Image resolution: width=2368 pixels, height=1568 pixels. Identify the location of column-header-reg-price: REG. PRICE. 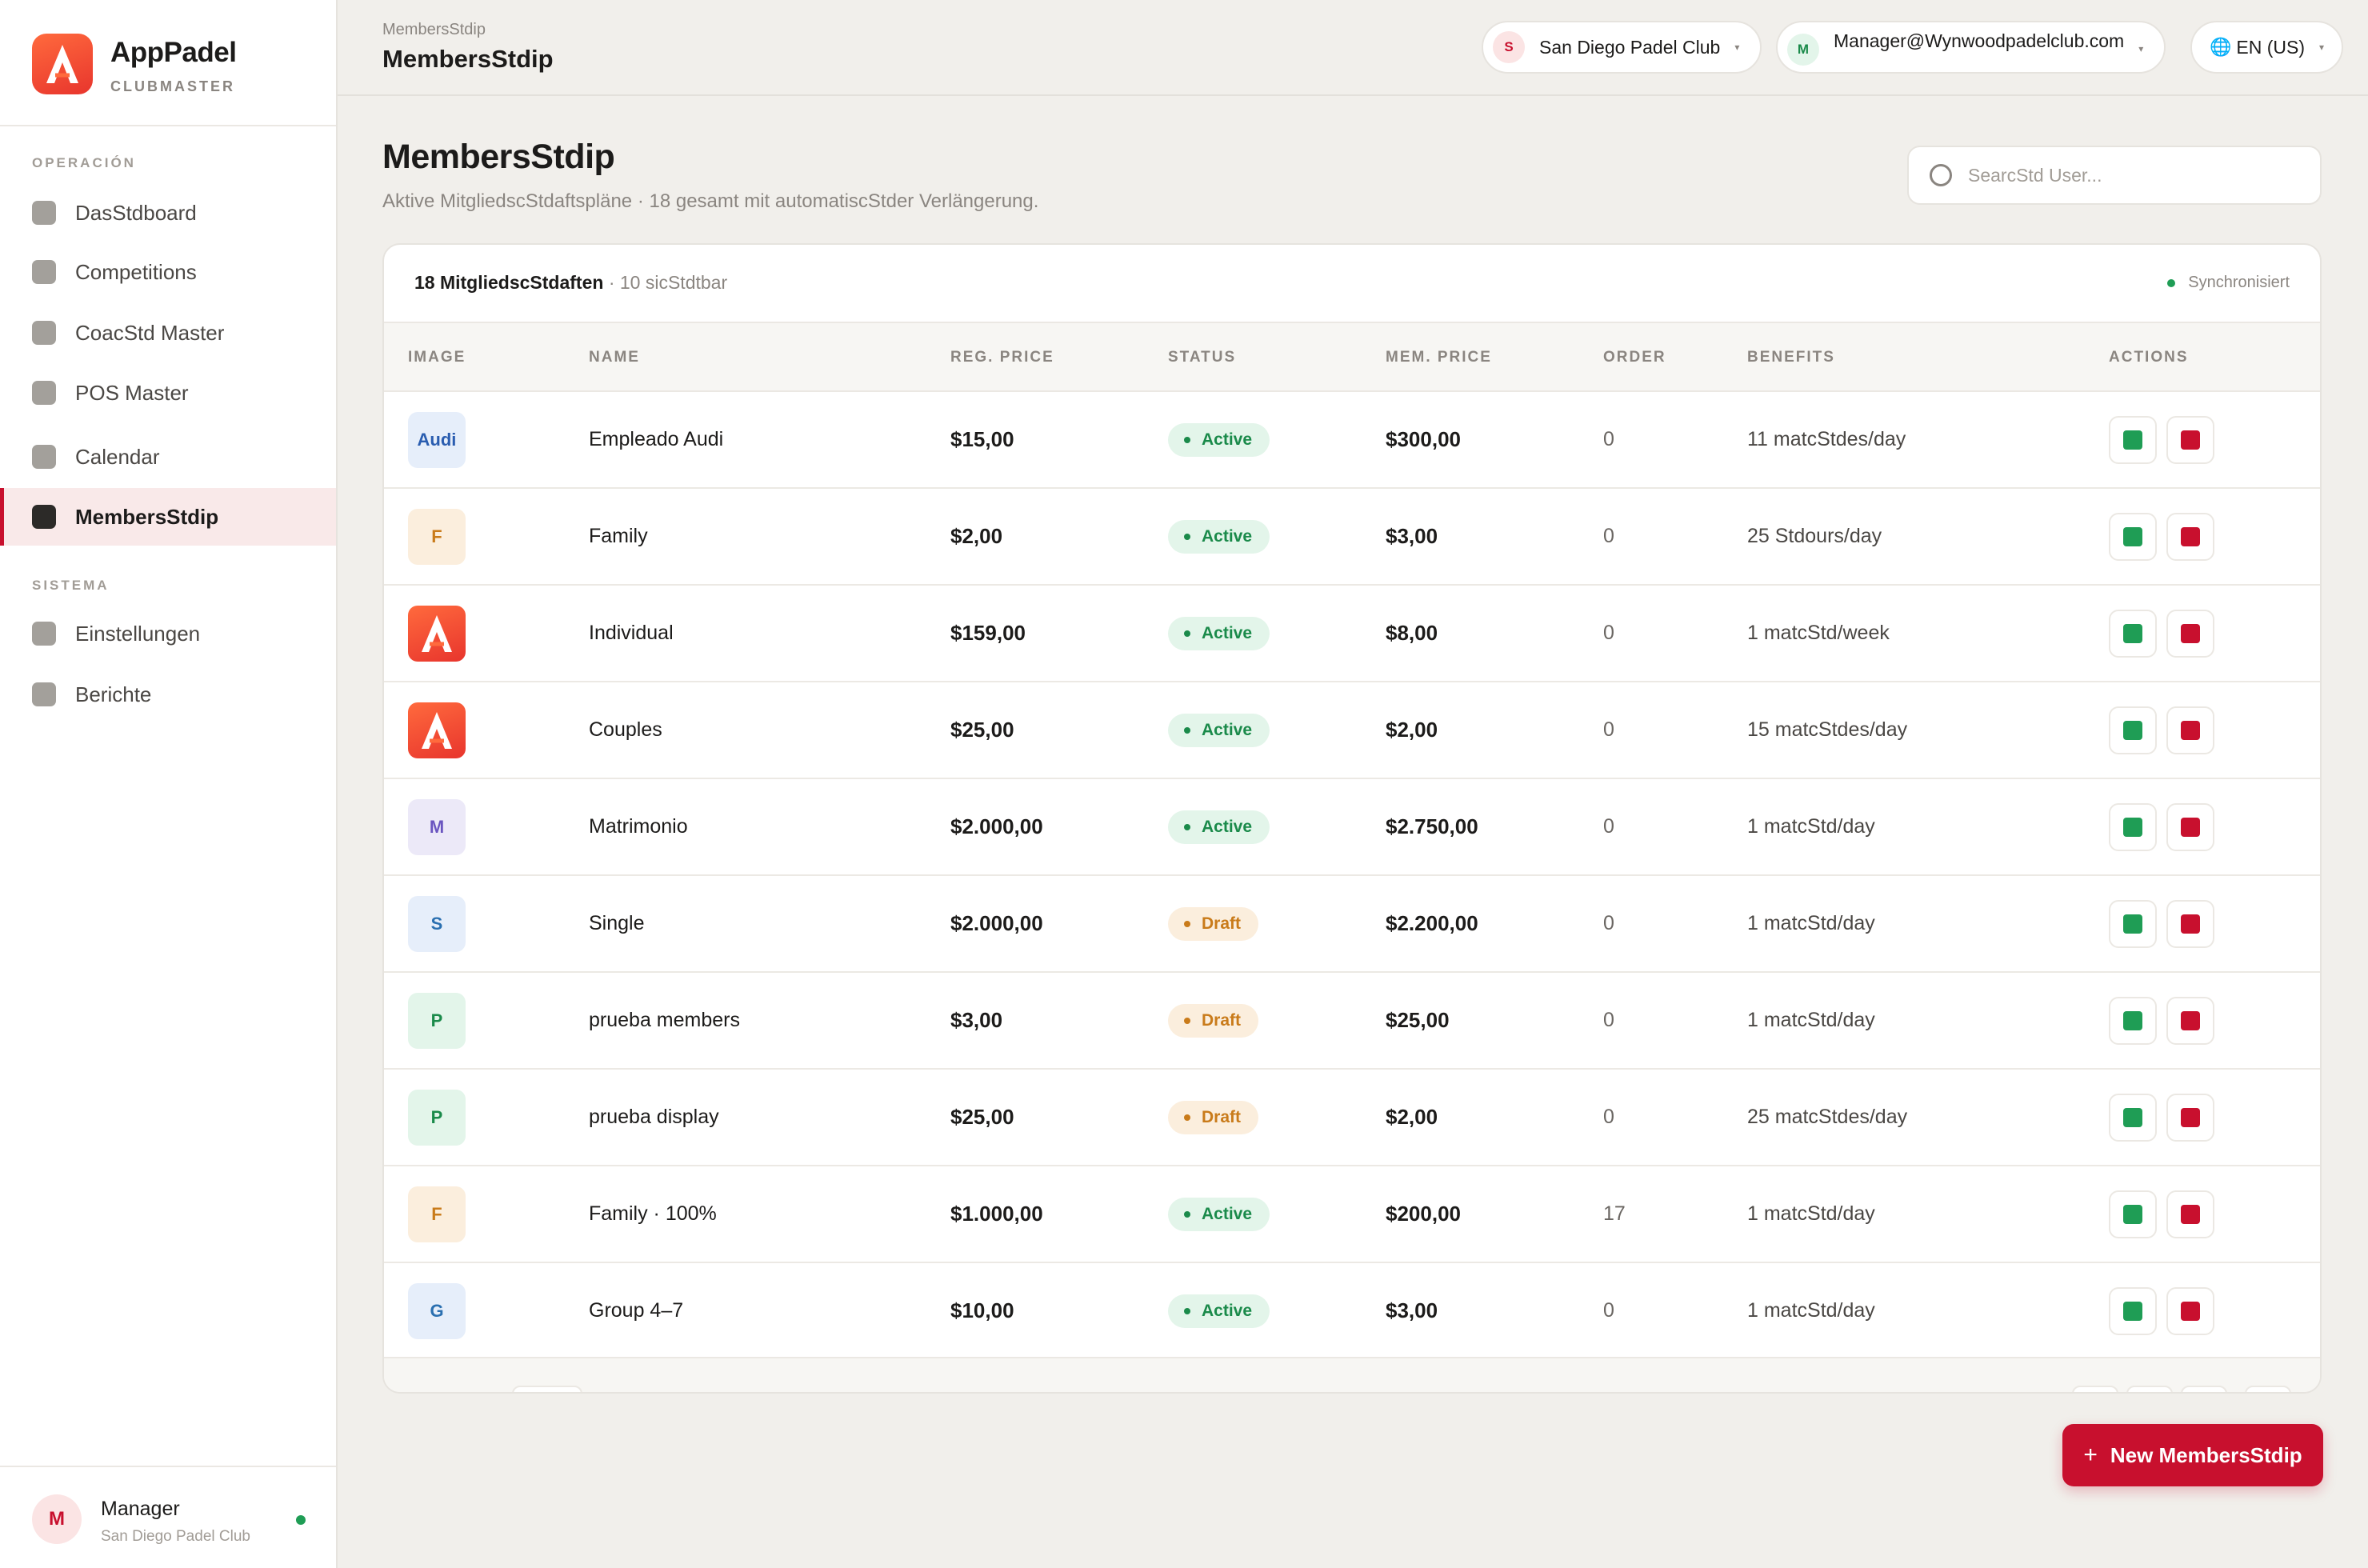
(1002, 357).